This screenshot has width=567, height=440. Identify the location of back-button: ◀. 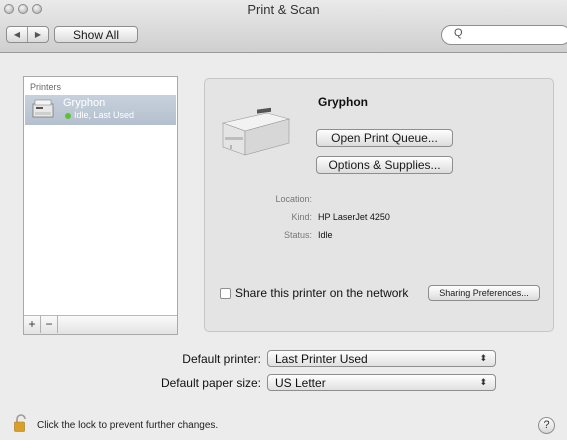
(17, 34).